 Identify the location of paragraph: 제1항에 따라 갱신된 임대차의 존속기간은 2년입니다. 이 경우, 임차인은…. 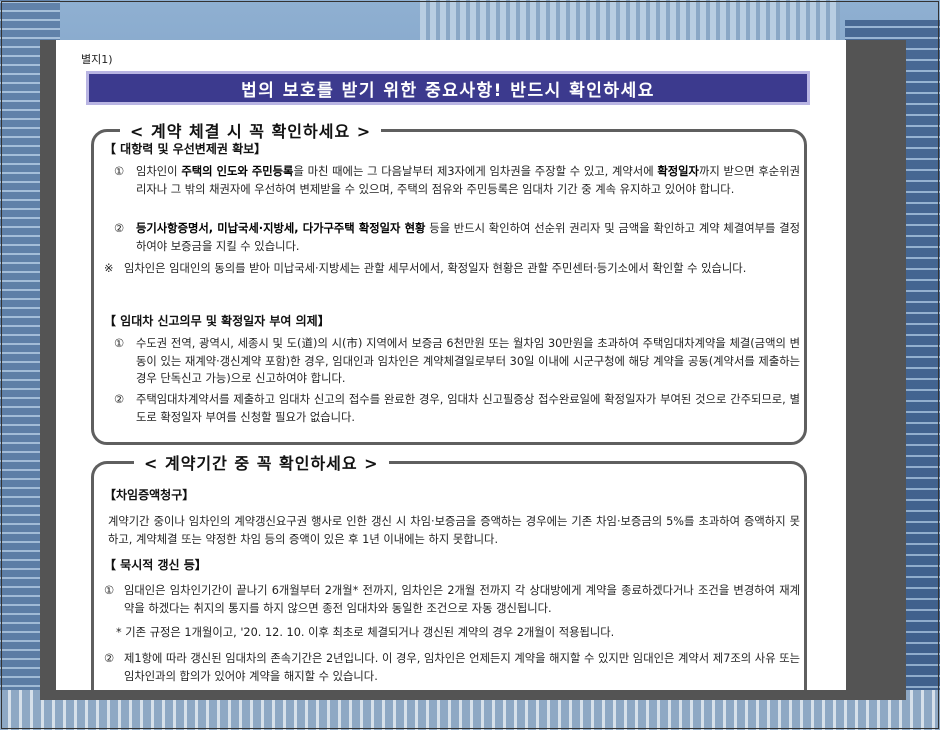
(462, 667).